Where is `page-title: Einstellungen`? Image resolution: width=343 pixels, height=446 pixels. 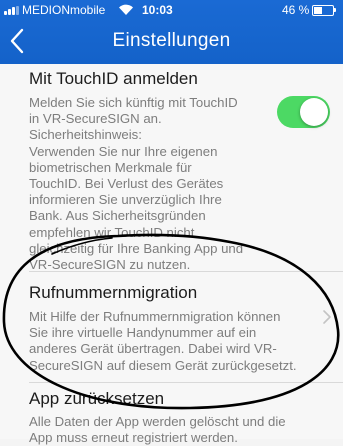
page-title: Einstellungen is located at coordinates (171, 40).